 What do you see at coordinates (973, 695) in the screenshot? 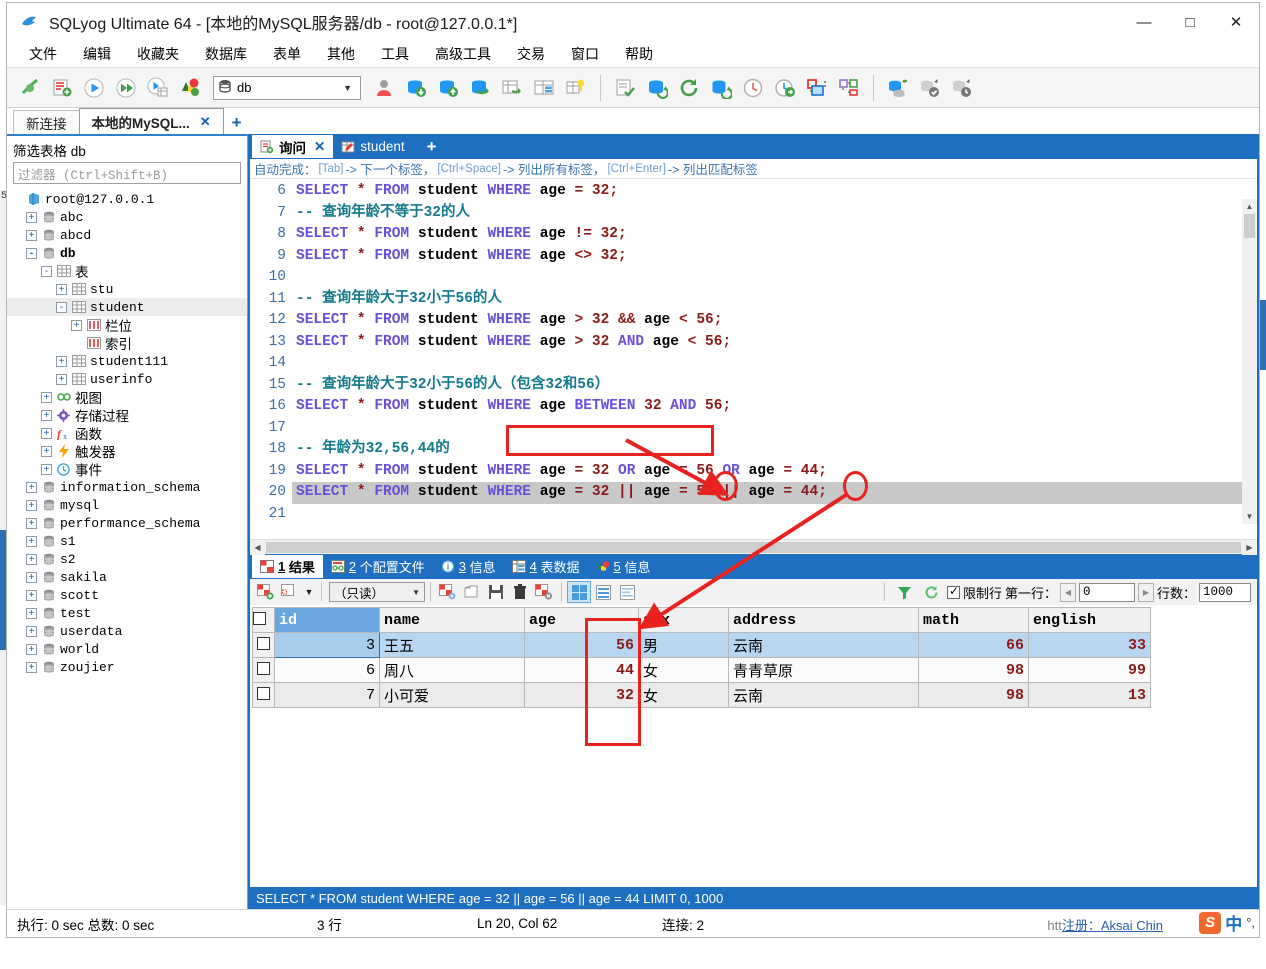
I see `cell-math: 98` at bounding box center [973, 695].